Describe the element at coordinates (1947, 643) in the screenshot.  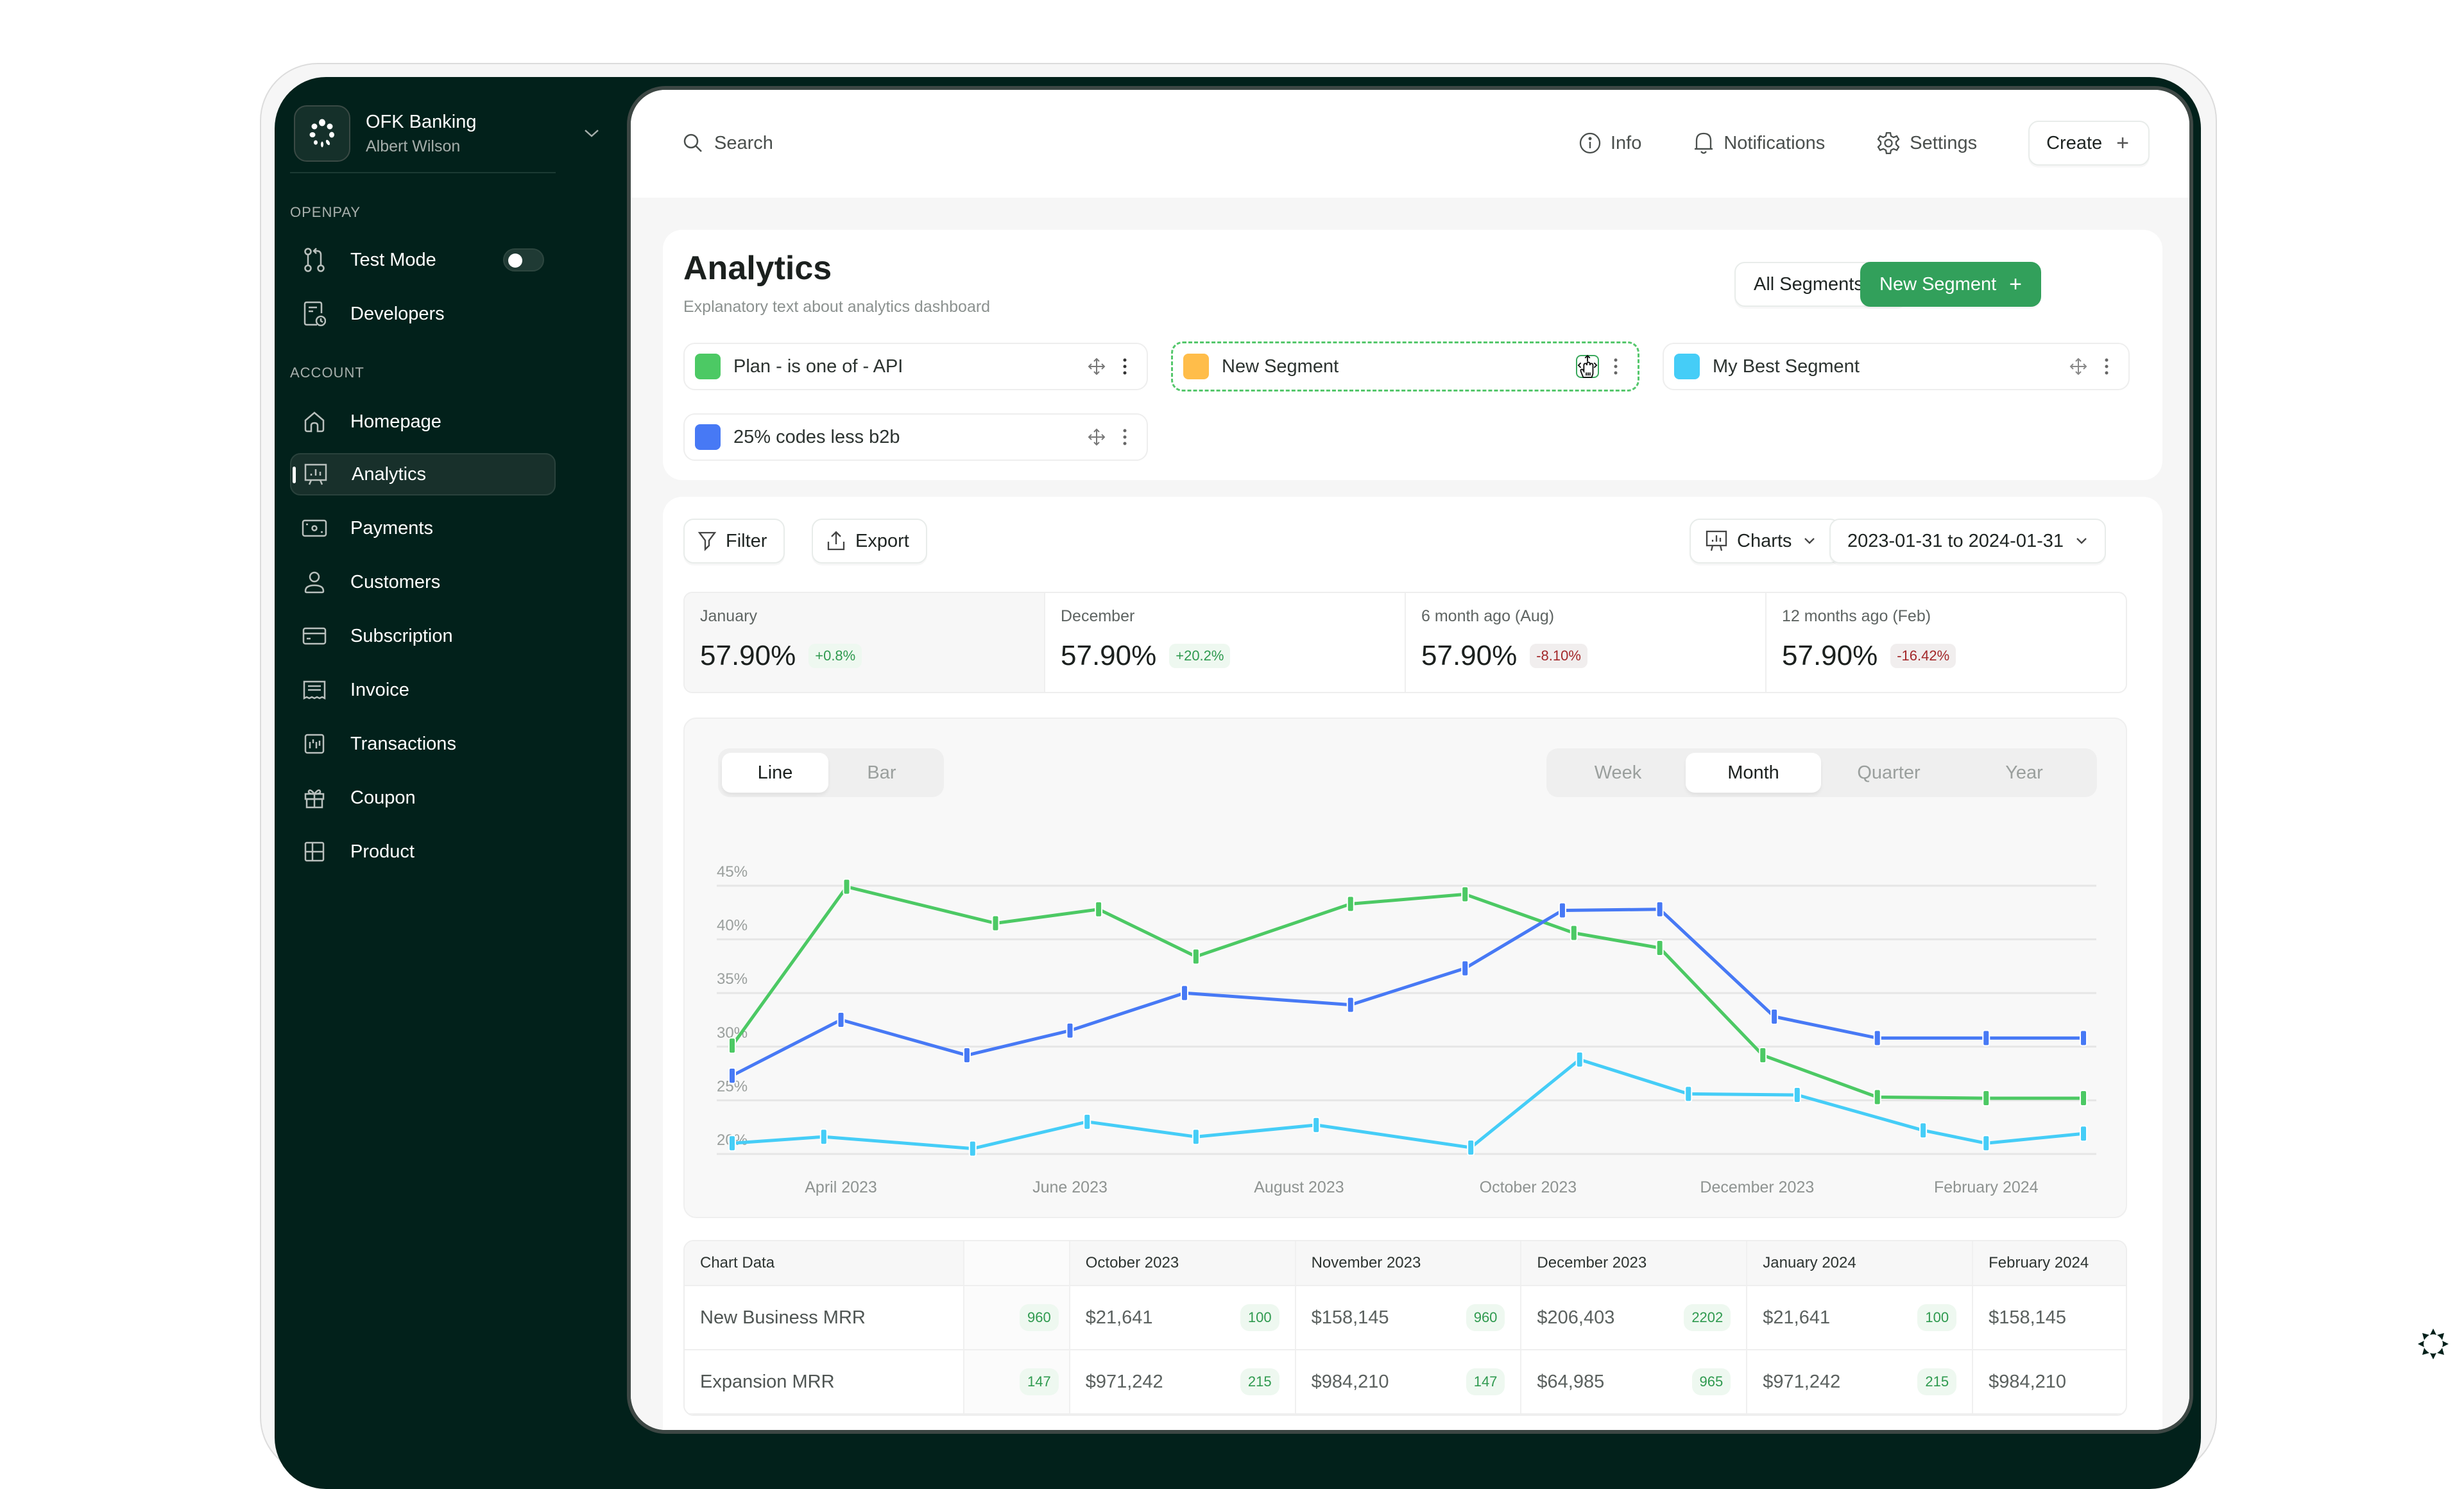
I see `stat-card: 12 months ago (Feb) 57.90% -16.42%` at that location.